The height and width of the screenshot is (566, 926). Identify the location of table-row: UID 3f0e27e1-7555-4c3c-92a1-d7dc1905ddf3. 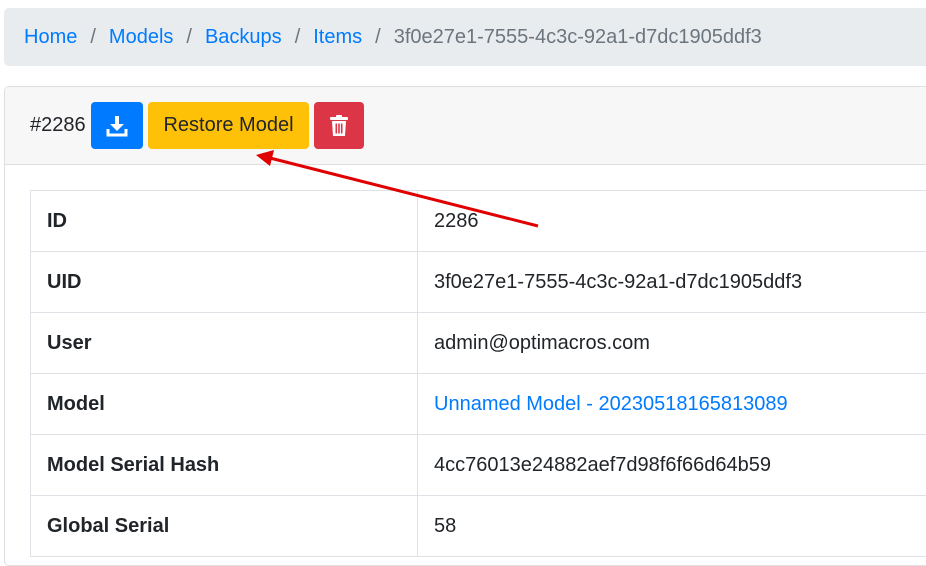
(478, 282).